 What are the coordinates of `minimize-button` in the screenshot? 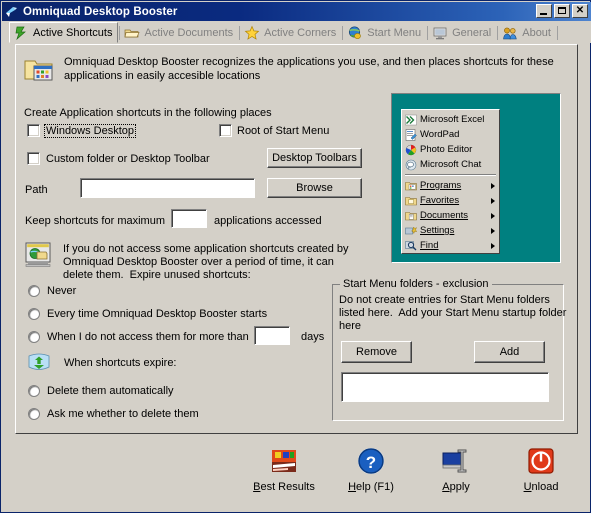 It's located at (544, 11).